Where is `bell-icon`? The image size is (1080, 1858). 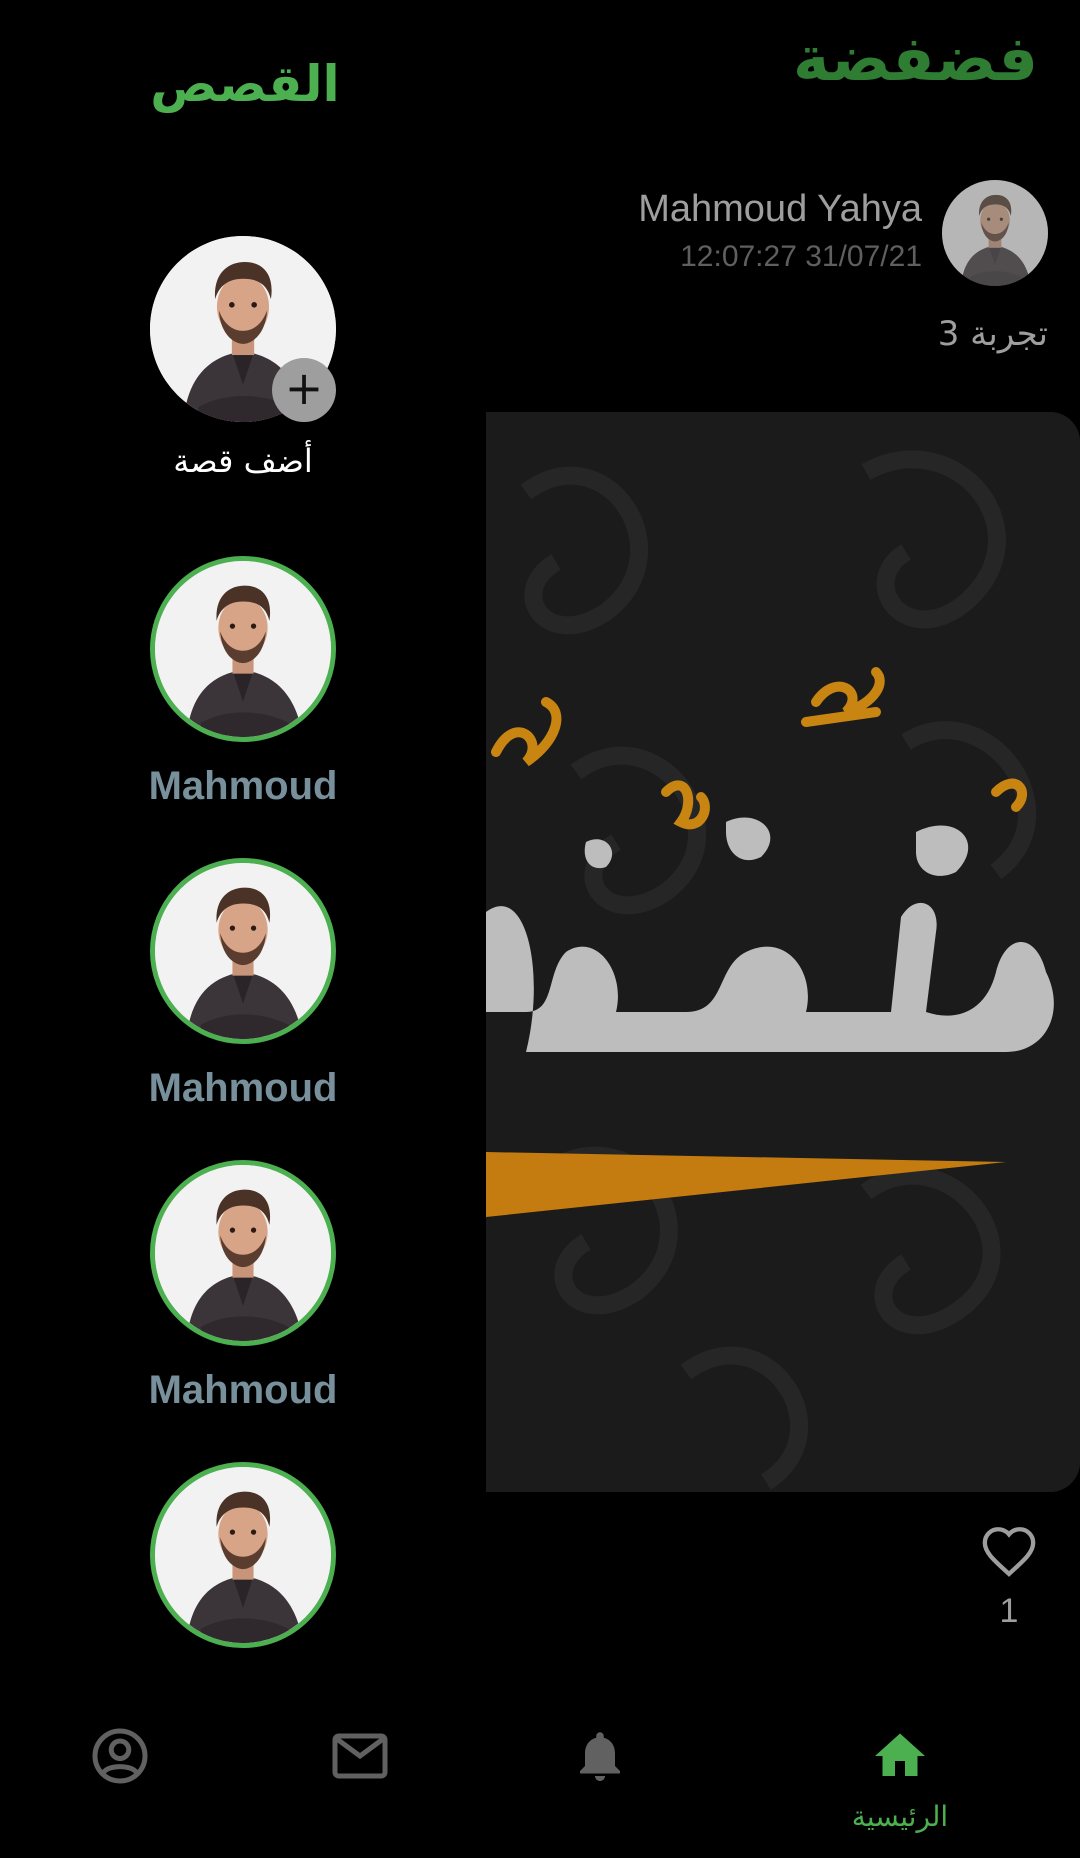
bell-icon is located at coordinates (600, 1756).